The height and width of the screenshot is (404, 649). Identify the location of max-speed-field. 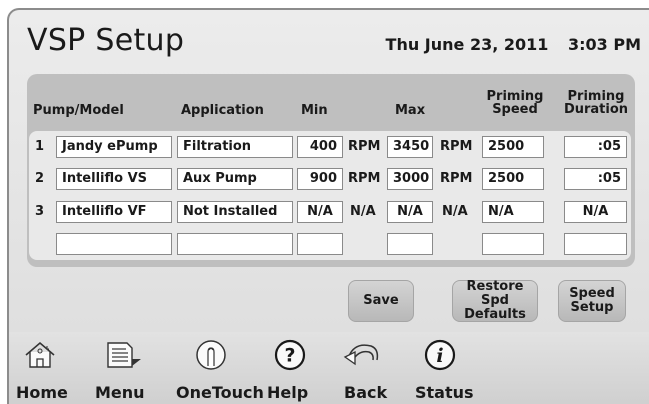
(410, 244).